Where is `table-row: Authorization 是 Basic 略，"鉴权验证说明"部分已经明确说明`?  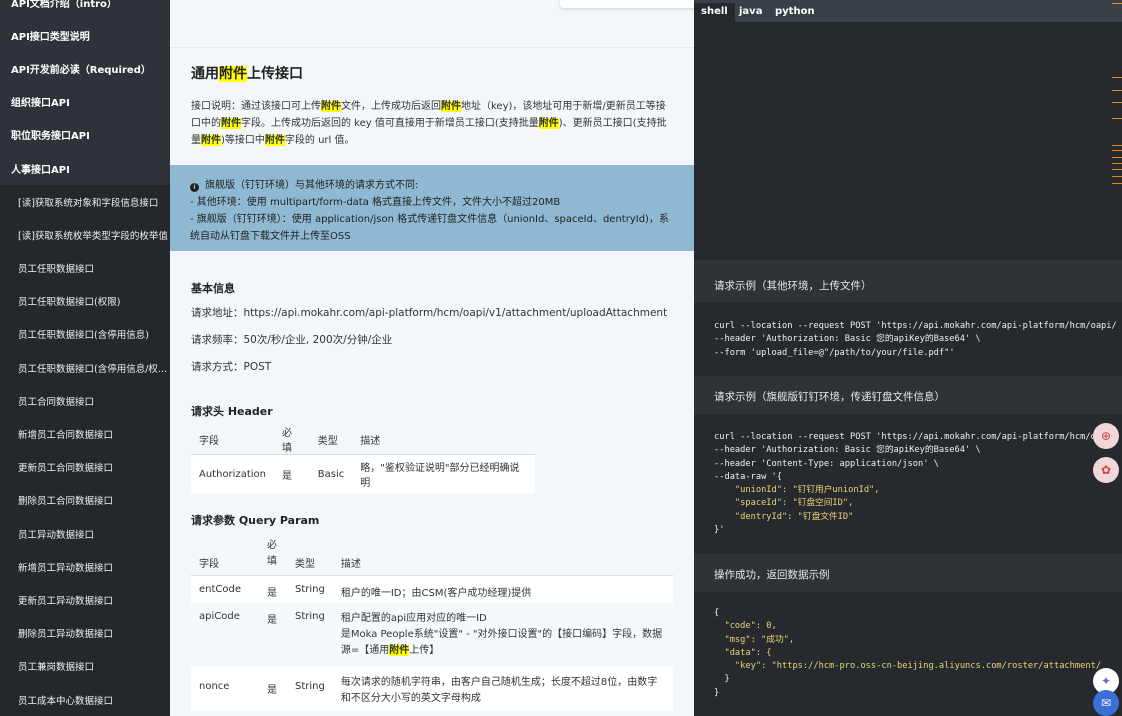 table-row: Authorization 是 Basic 略，"鉴权验证说明"部分已经明确说明 is located at coordinates (363, 473).